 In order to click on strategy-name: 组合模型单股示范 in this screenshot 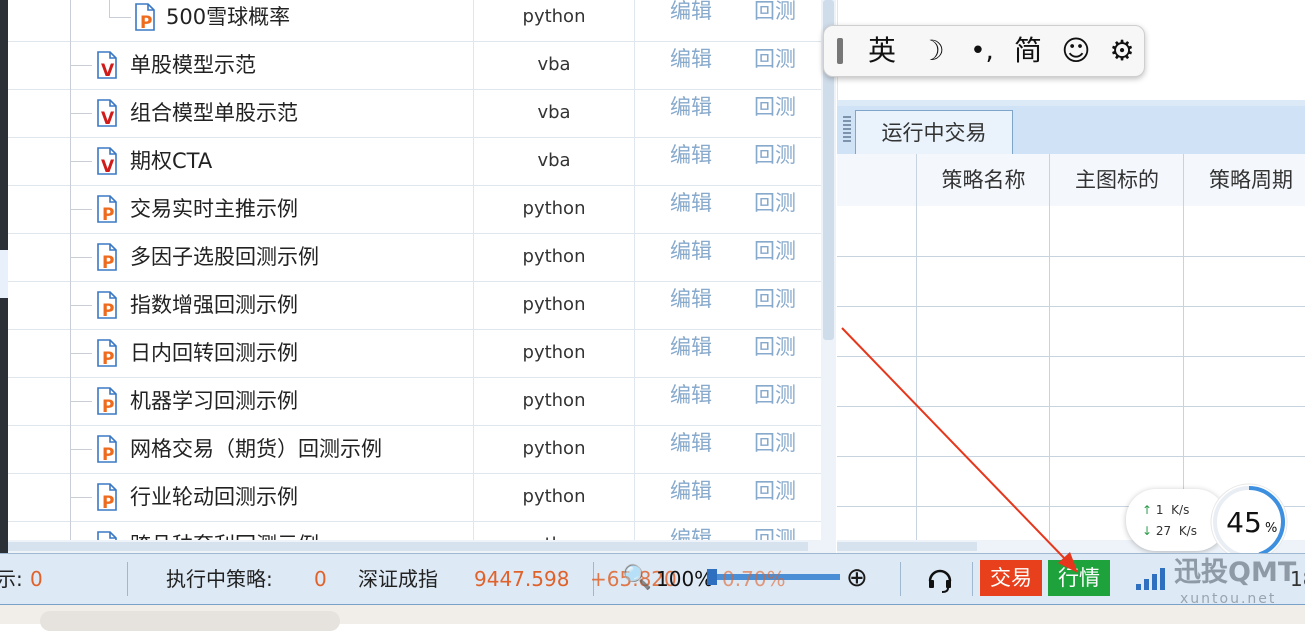, I will do `click(214, 113)`.